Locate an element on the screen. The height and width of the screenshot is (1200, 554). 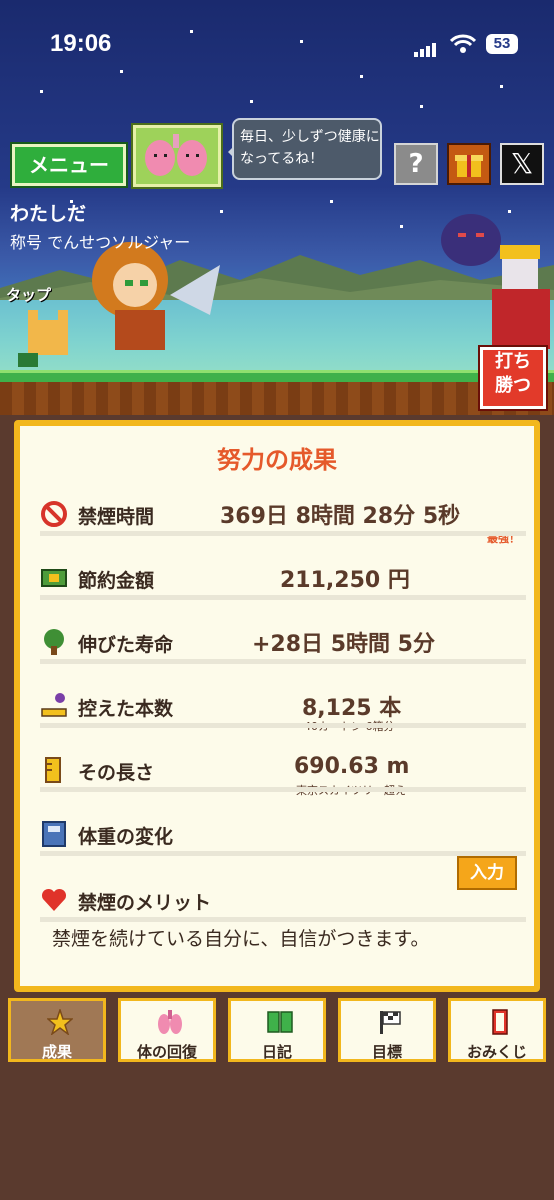
tab-label: 目標 is located at coordinates (386, 1052).